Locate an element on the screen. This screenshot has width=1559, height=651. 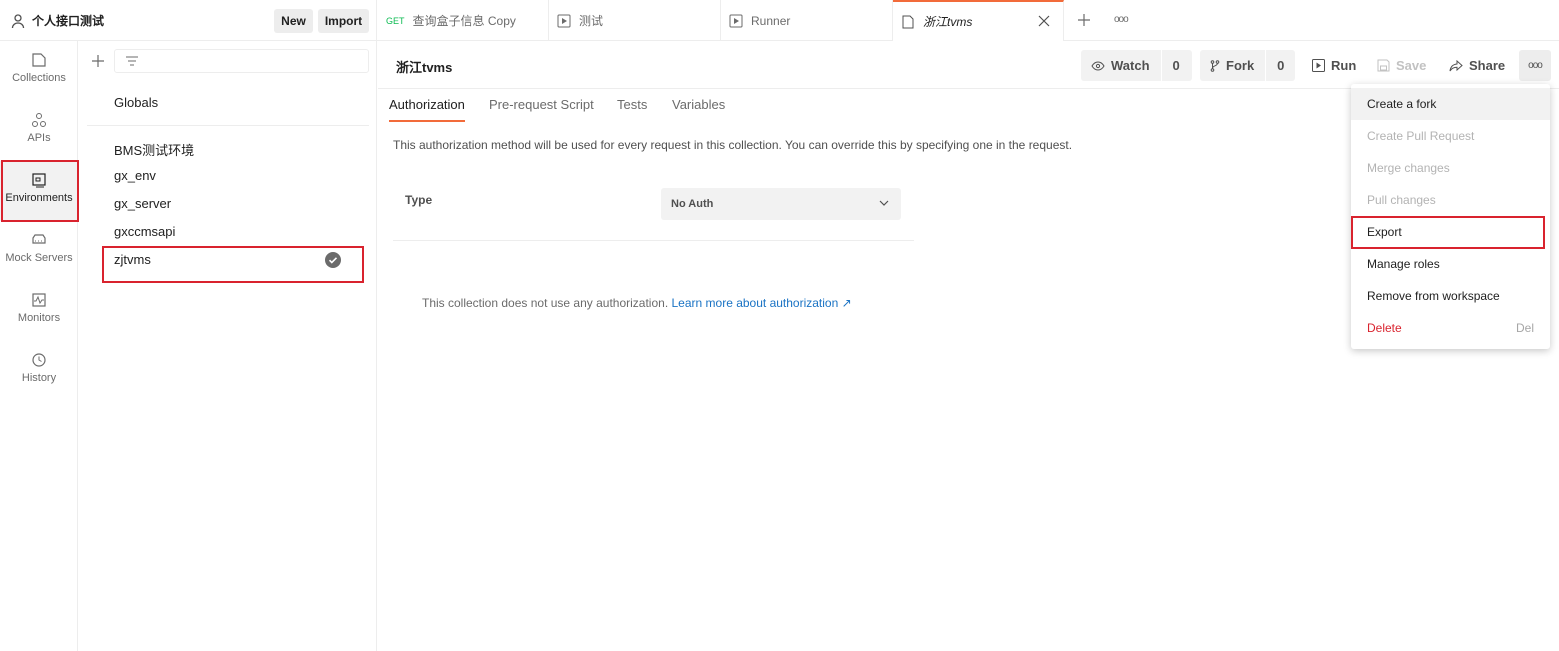
workspace-header: 个人接口测试 New Import is located at coordinates (188, 20).